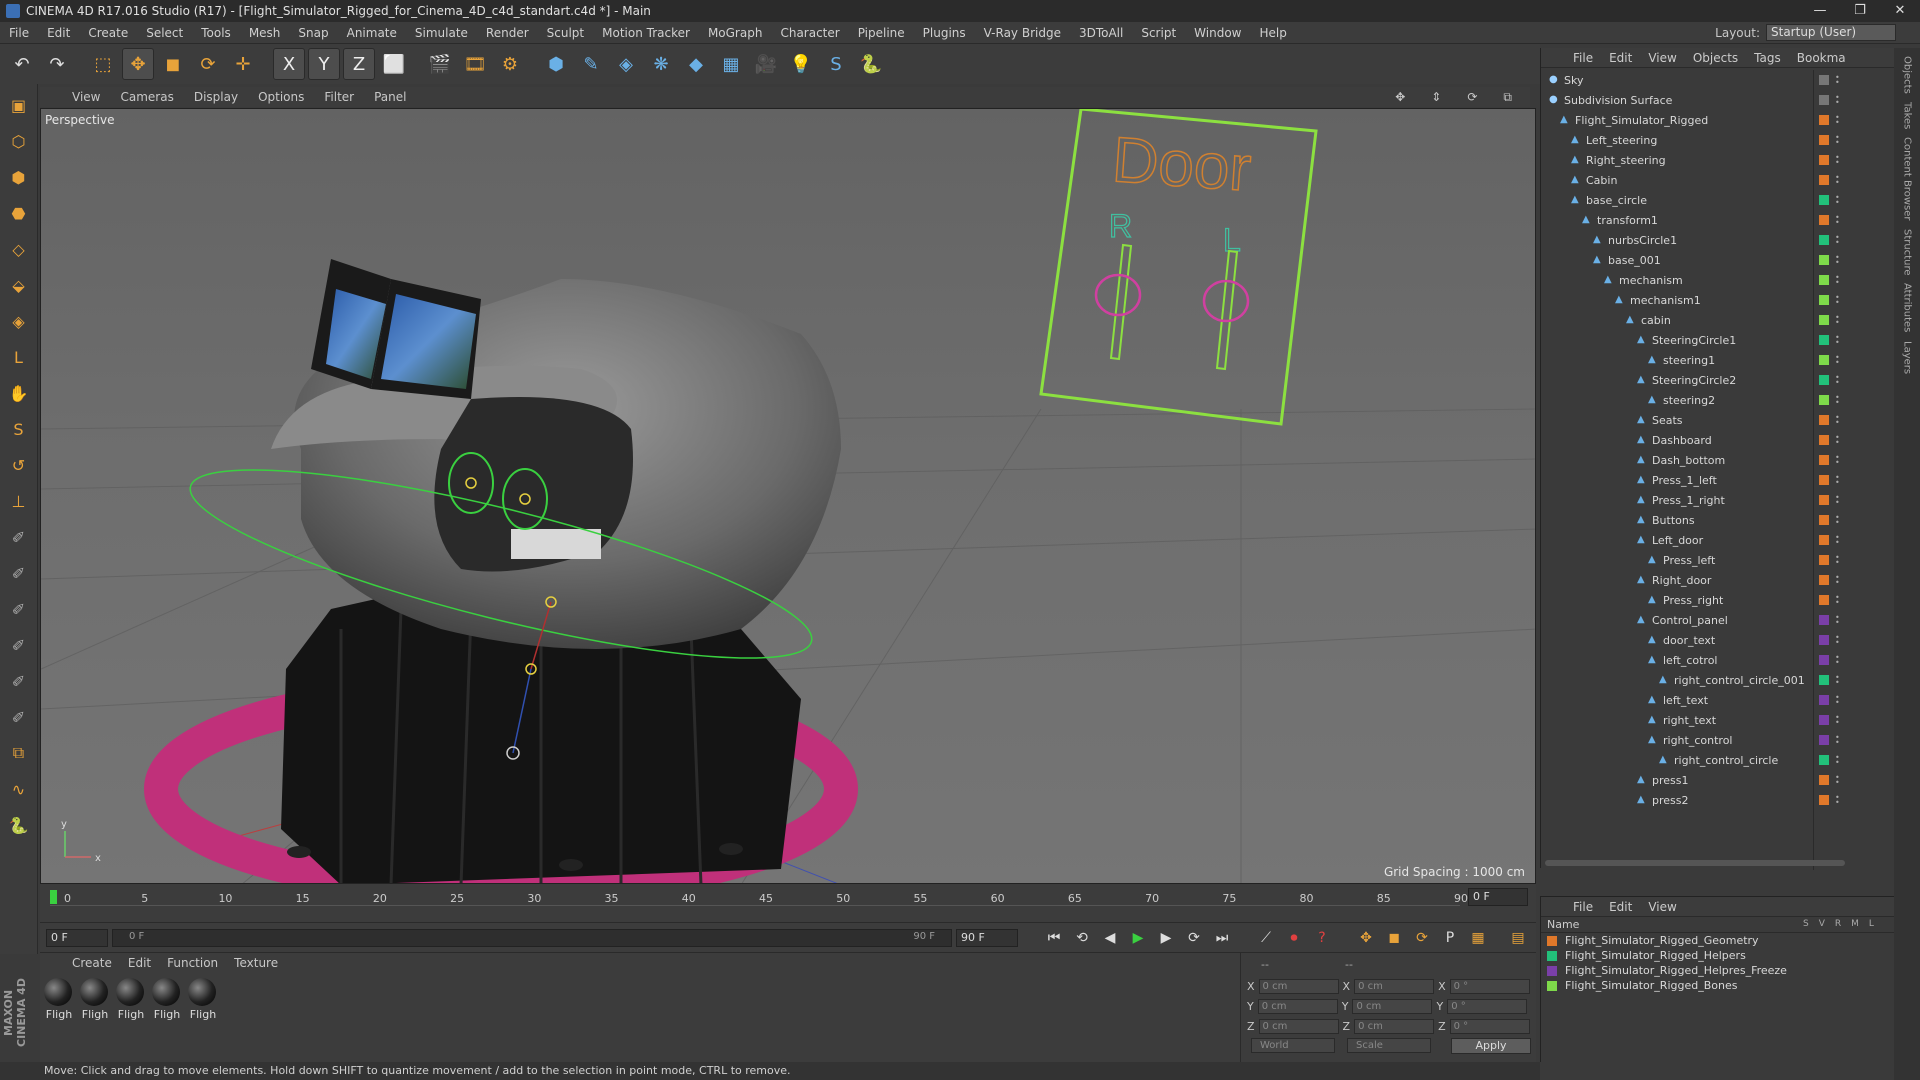  I want to click on object-menu-tags: Tags, so click(1767, 58).